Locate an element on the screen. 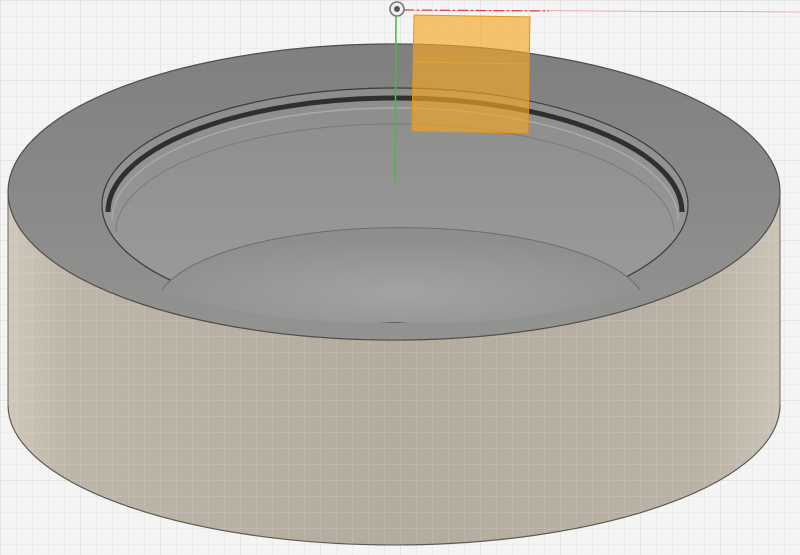 This screenshot has height=555, width=800. sketch-plane is located at coordinates (471, 74).